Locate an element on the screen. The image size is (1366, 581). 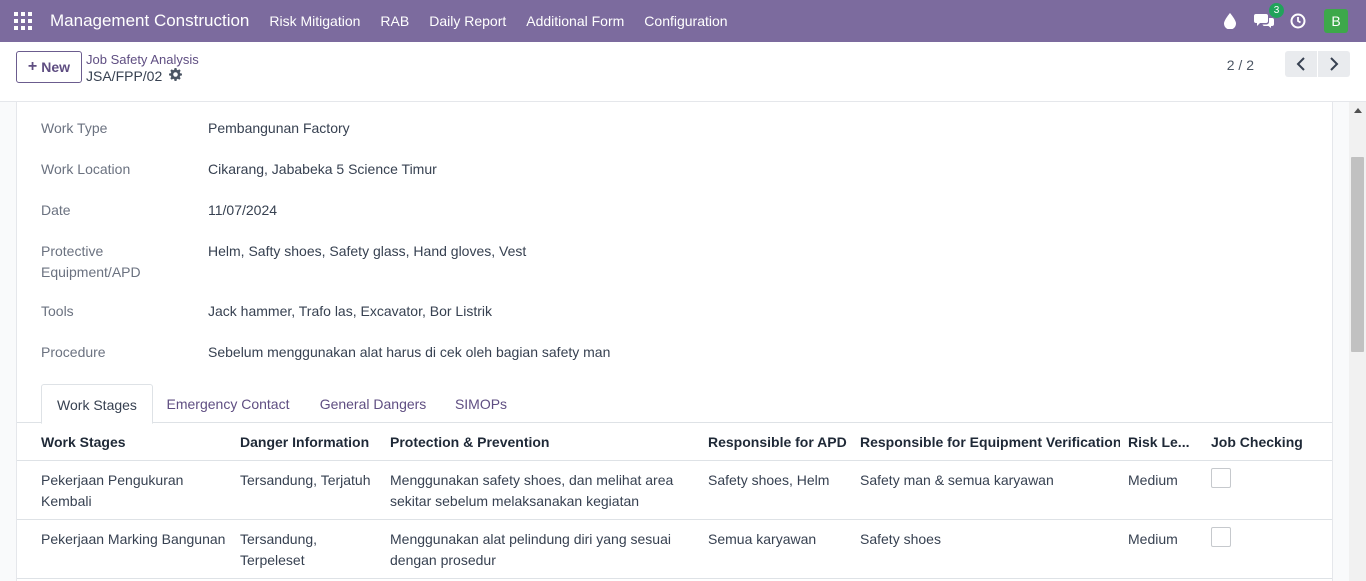
column-header-protection-prevention: Protection & Prevention is located at coordinates (540, 442).